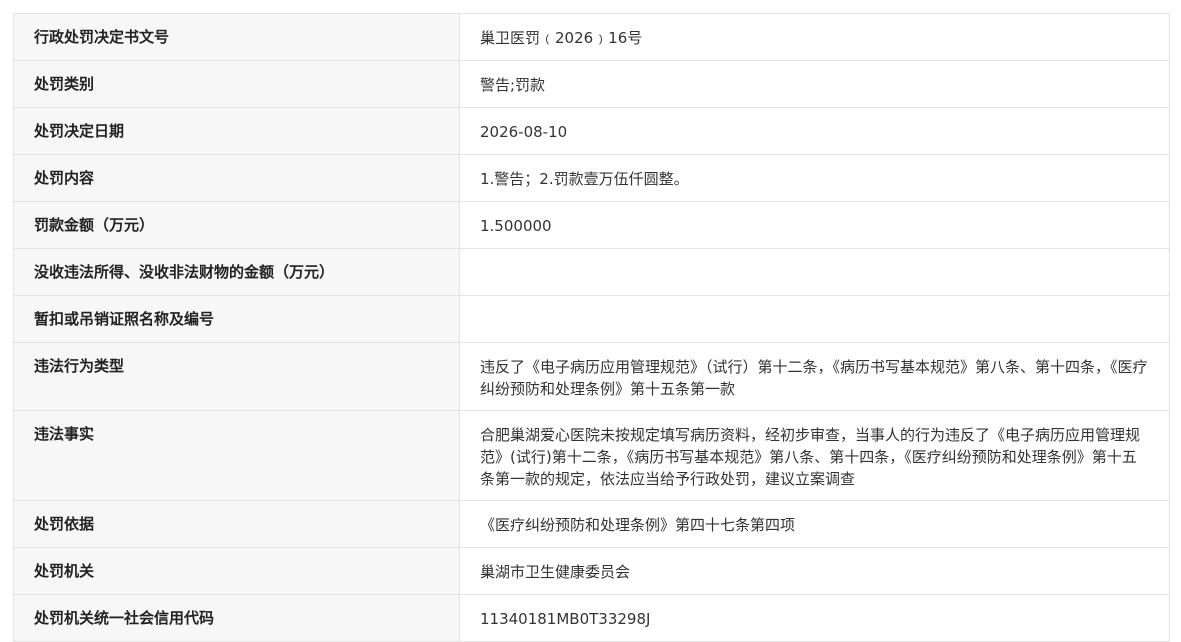  I want to click on table-row: 处罚内容 1.警告；2.罚款壹万伍仟圆整。, so click(591, 178).